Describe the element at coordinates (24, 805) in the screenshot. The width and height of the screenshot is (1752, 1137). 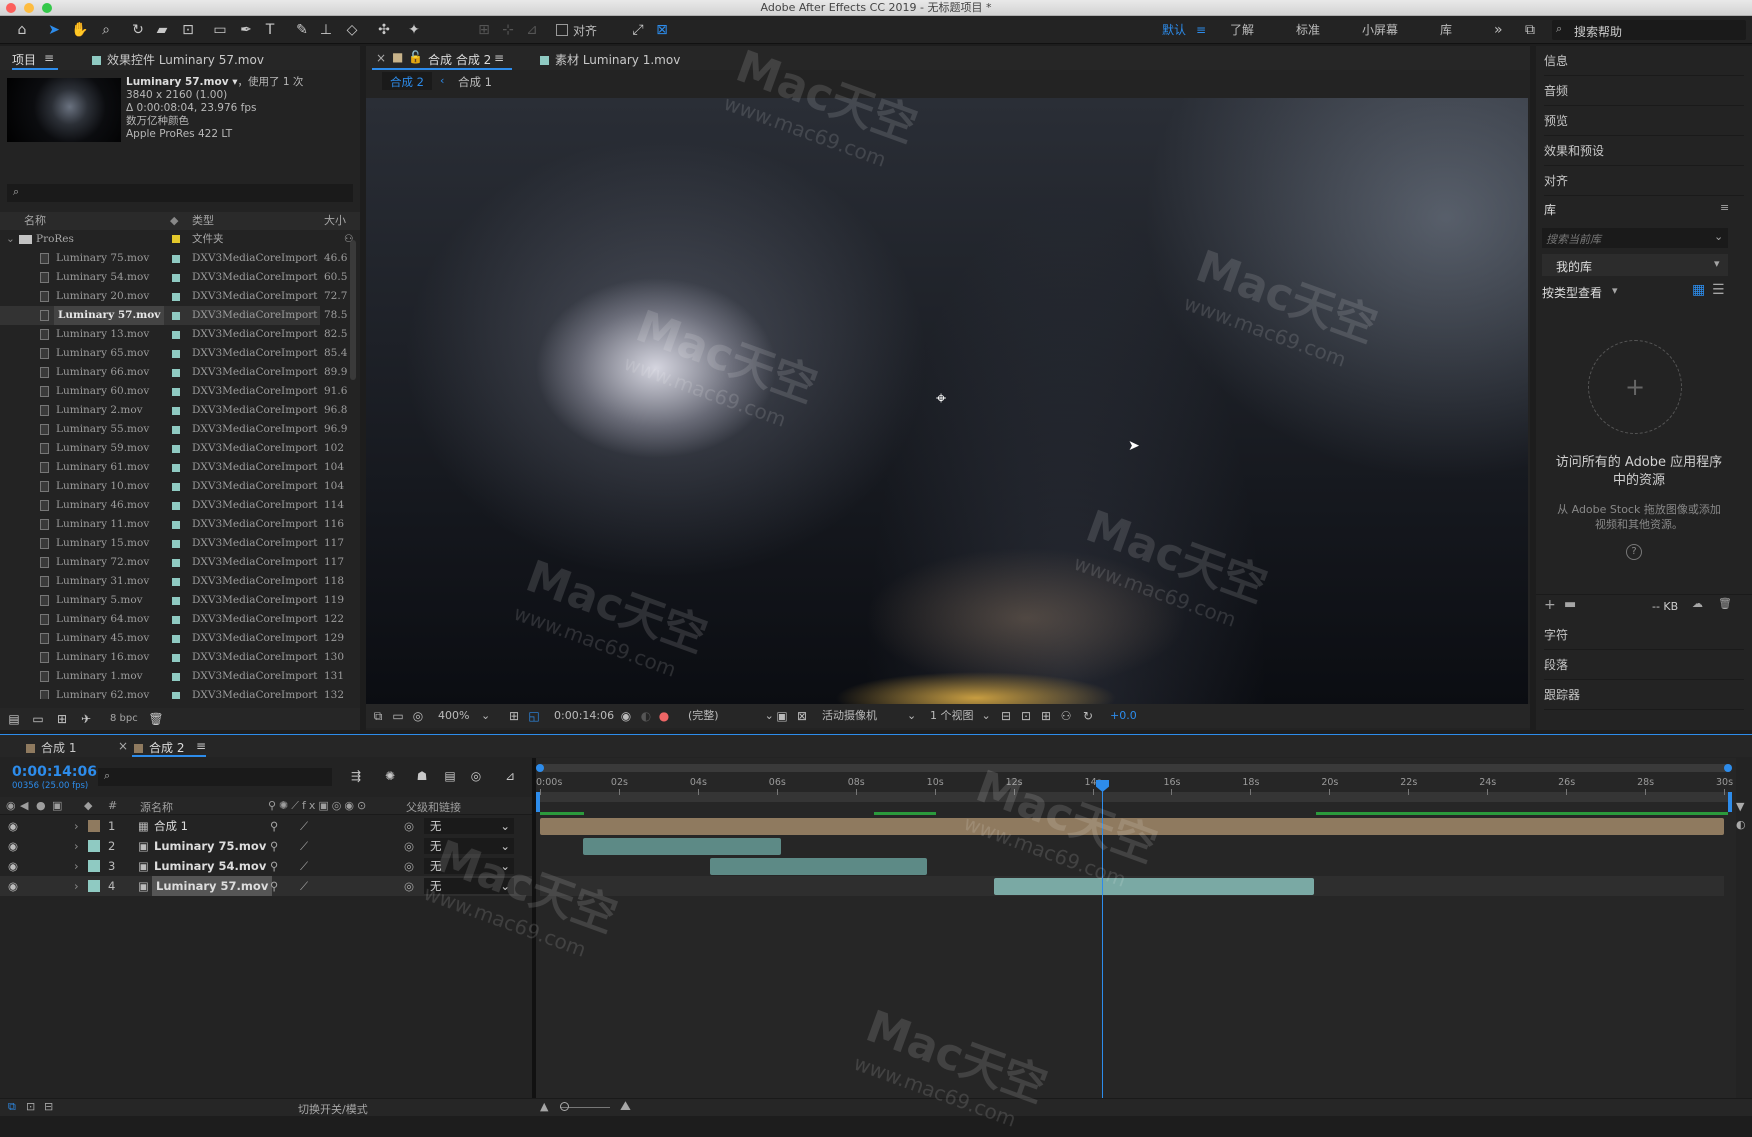
I see `audio-switch-icon: ◀` at that location.